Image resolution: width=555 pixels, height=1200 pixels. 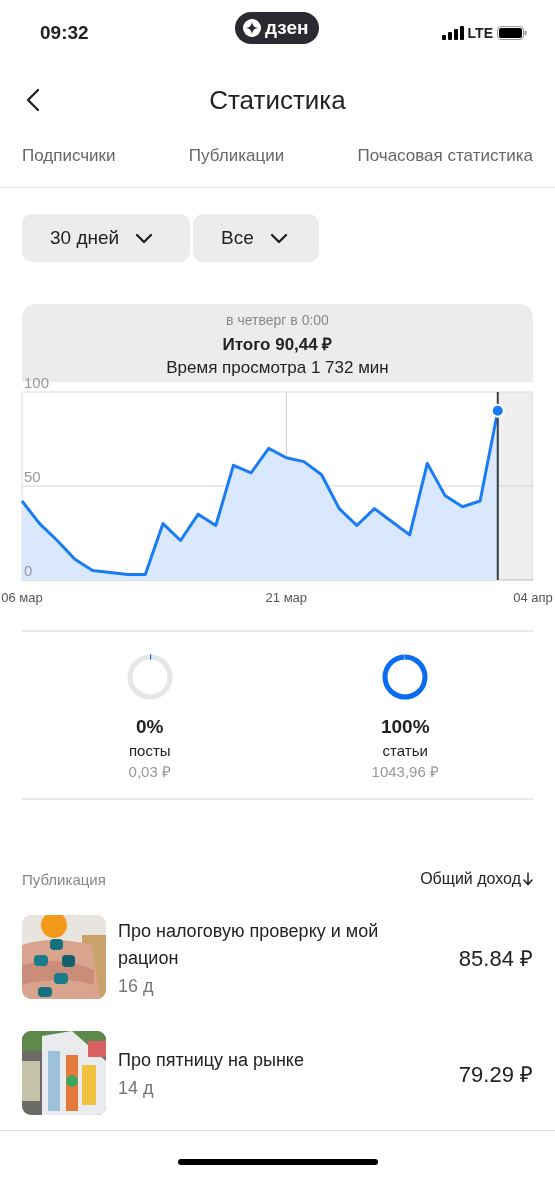 What do you see at coordinates (405, 750) in the screenshot?
I see `category-label: статьи` at bounding box center [405, 750].